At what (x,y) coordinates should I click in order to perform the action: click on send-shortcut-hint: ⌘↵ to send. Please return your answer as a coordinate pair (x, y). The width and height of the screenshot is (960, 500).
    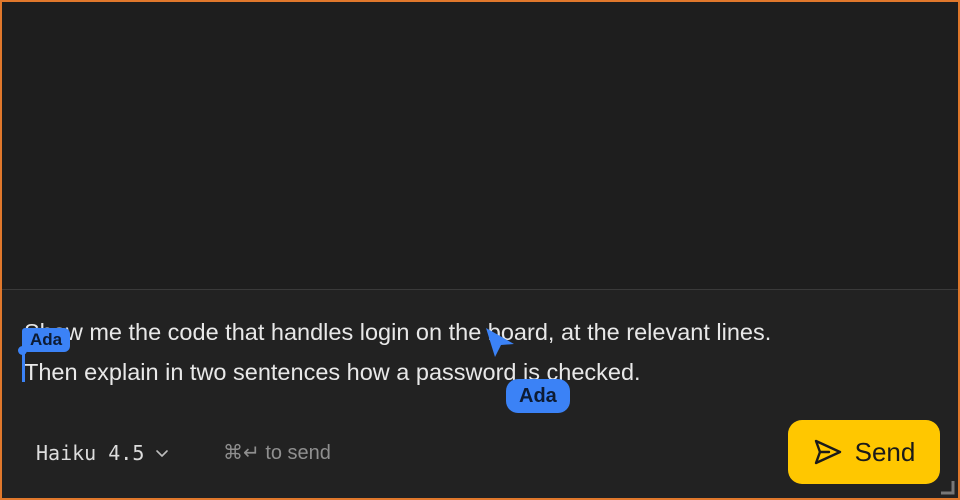
    Looking at the image, I should click on (277, 453).